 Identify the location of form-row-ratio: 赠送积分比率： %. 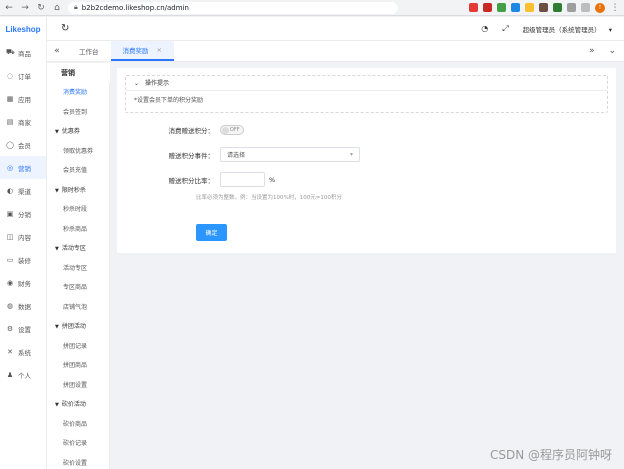
(200, 179).